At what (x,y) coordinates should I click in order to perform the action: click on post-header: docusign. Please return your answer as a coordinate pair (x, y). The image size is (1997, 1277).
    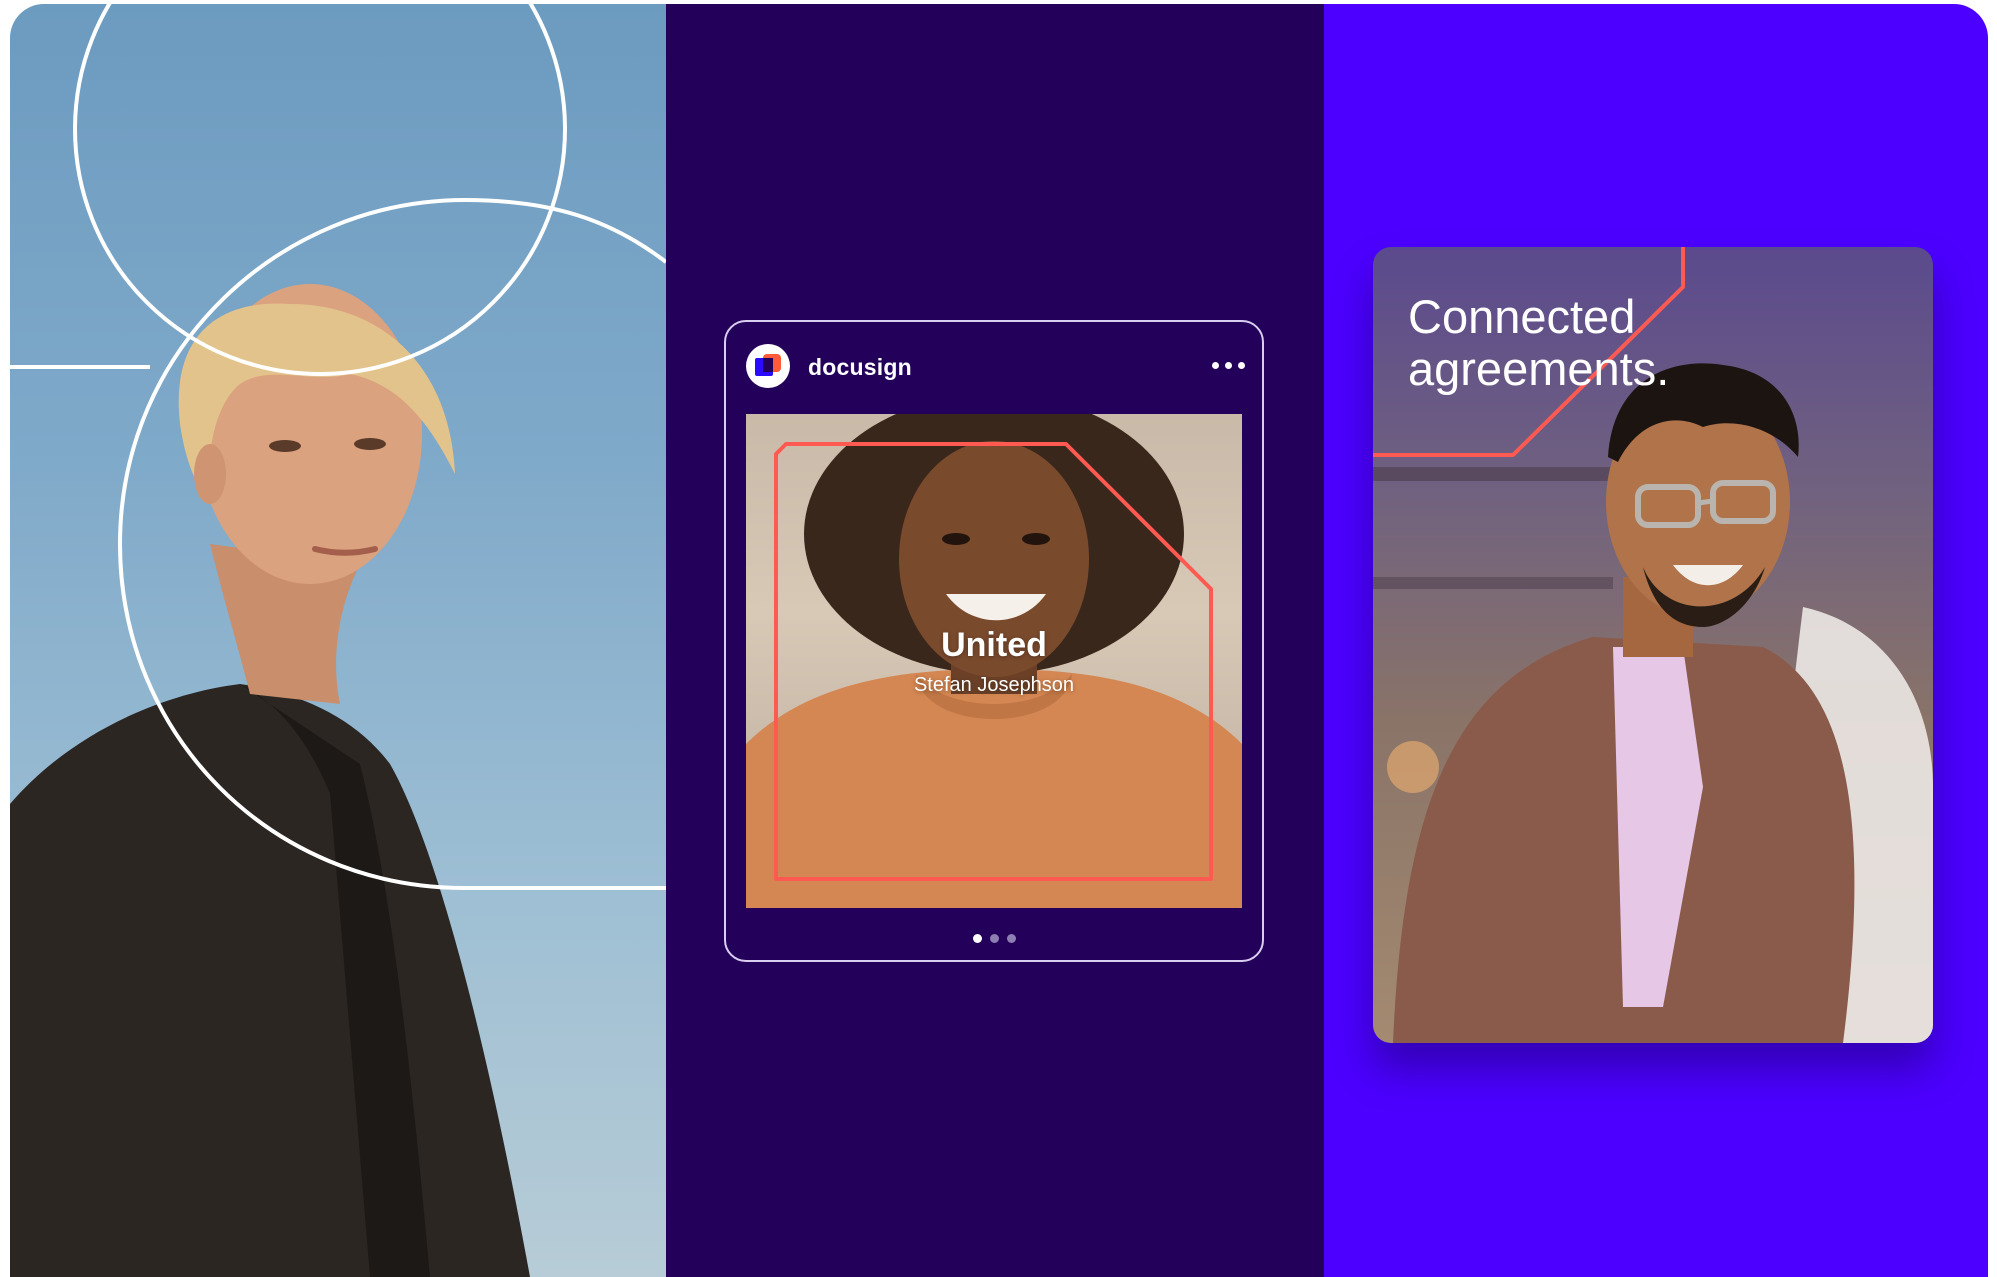
    Looking at the image, I should click on (996, 367).